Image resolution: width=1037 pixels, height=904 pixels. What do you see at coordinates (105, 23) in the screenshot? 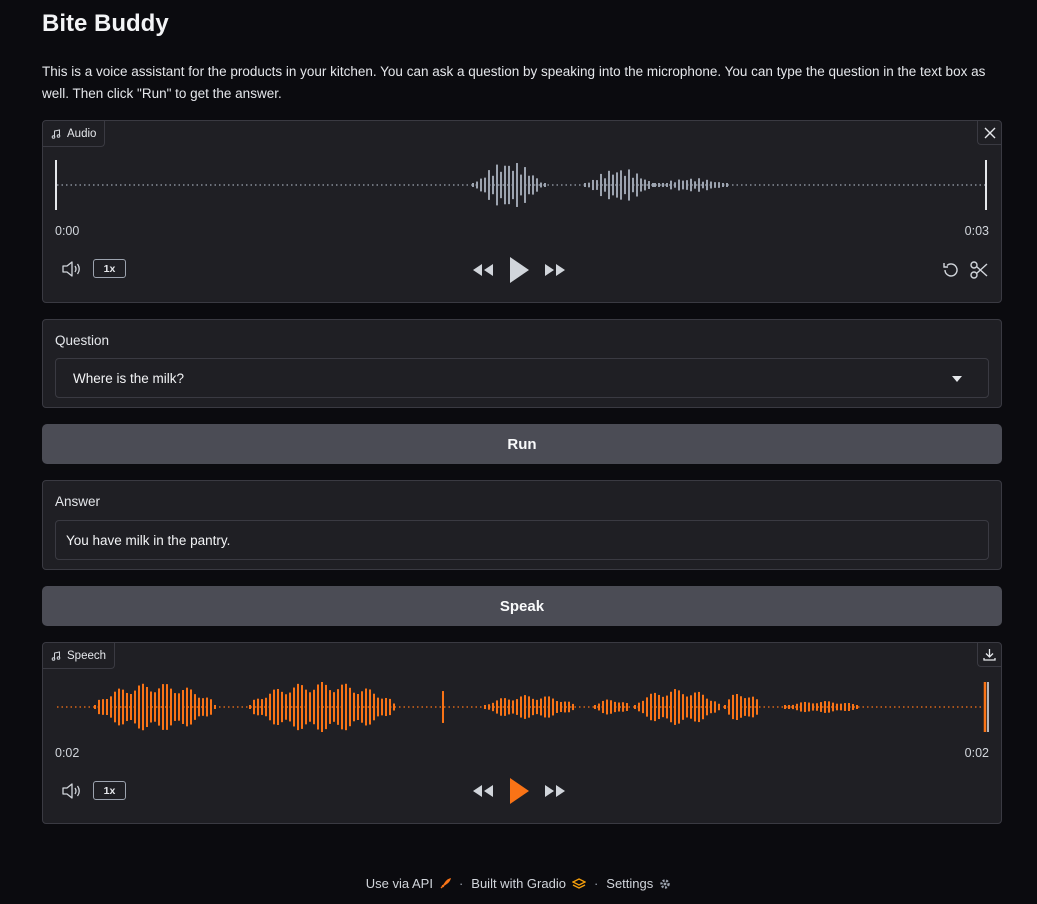
I see `page-title: Bite Buddy` at bounding box center [105, 23].